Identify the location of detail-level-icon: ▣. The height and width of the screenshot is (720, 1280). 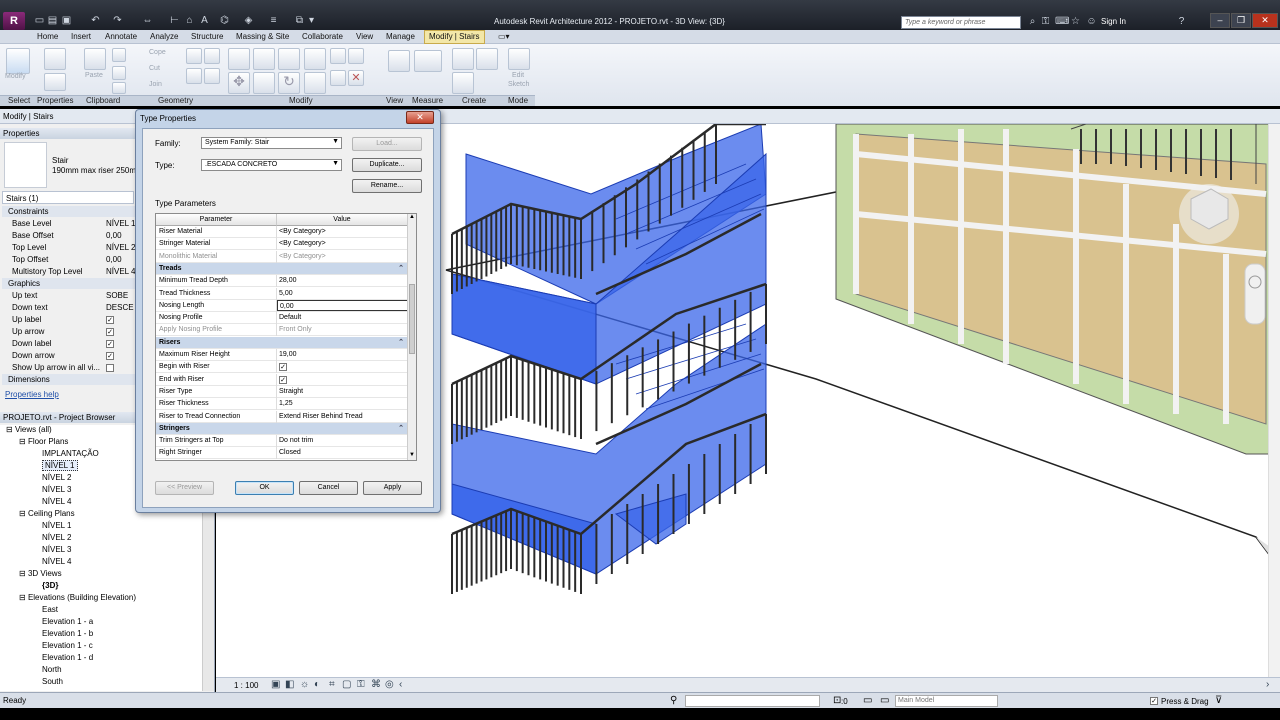
(275, 684).